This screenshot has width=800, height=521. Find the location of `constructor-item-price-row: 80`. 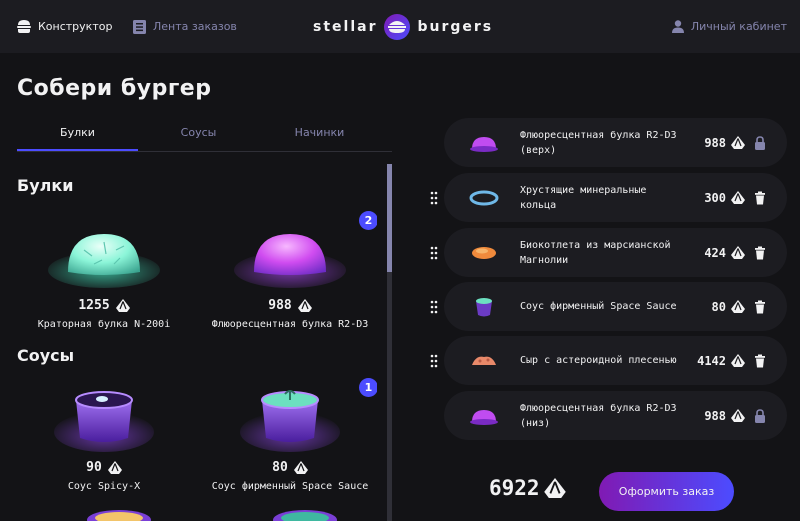

constructor-item-price-row: 80 is located at coordinates (728, 307).